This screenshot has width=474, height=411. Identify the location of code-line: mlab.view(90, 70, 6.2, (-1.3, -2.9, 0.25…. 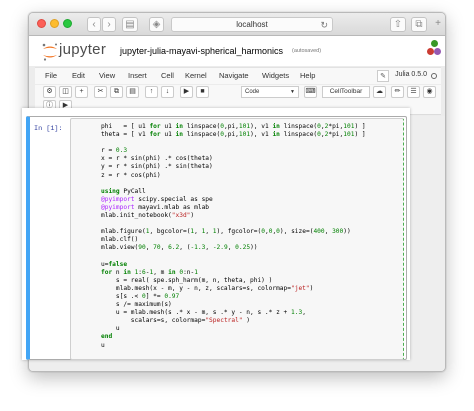
(251, 248).